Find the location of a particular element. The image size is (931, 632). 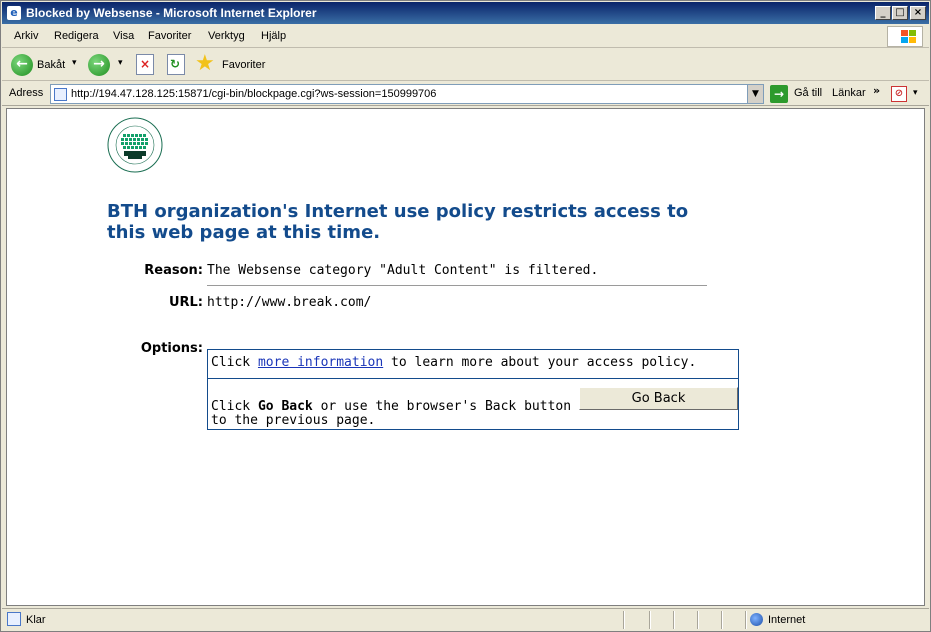

standard-toolbar: ← Bakåt ▾ → ▾ × ↻ ★ Favoriter is located at coordinates (465, 65).